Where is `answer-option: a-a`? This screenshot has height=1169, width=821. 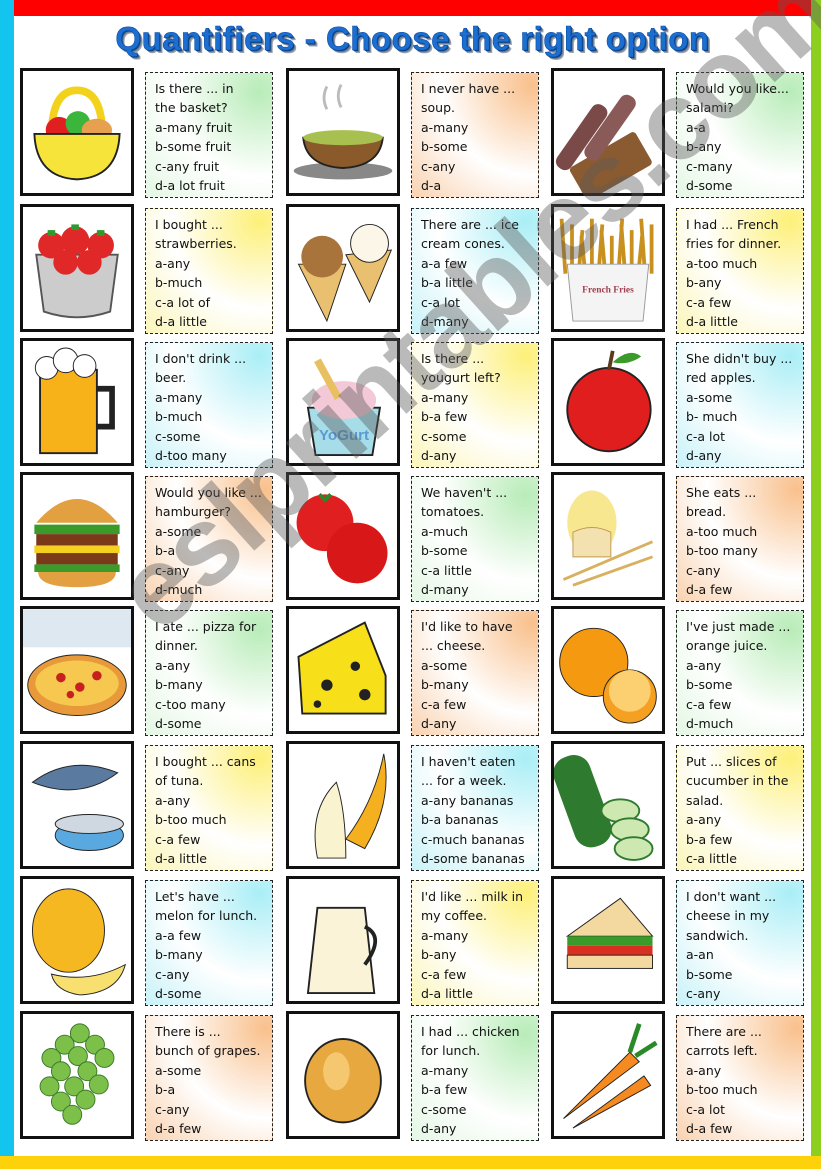
answer-option: a-a is located at coordinates (744, 127).